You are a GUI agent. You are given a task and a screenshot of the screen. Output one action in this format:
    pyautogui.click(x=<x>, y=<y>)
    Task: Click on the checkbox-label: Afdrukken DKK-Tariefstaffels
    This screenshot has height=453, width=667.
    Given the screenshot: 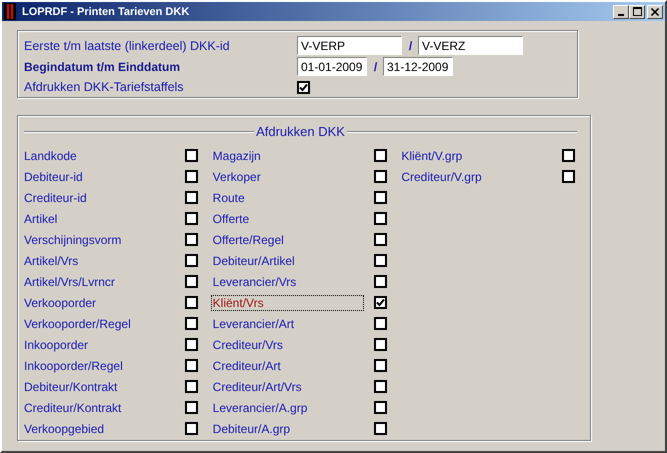 What is the action you would take?
    pyautogui.click(x=104, y=87)
    